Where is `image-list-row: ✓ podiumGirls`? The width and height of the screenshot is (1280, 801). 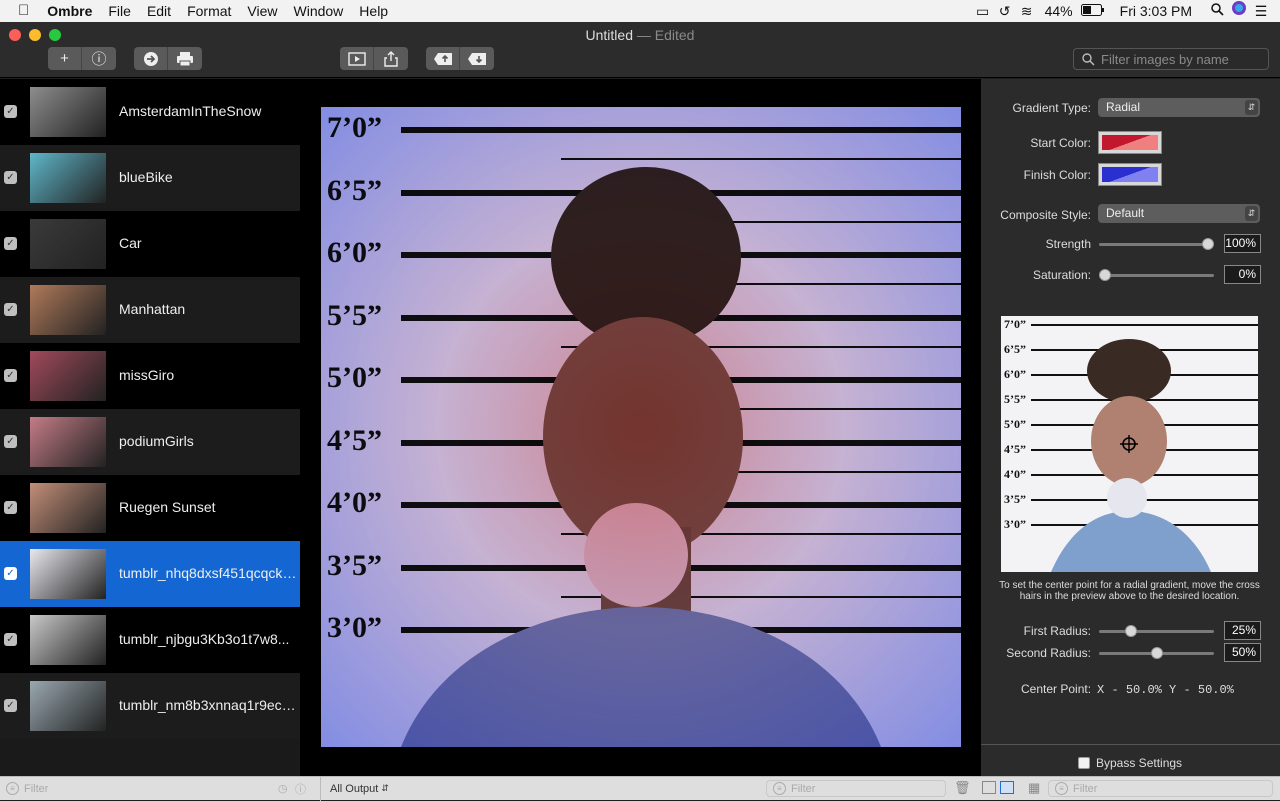
image-list-row: ✓ podiumGirls is located at coordinates (150, 442).